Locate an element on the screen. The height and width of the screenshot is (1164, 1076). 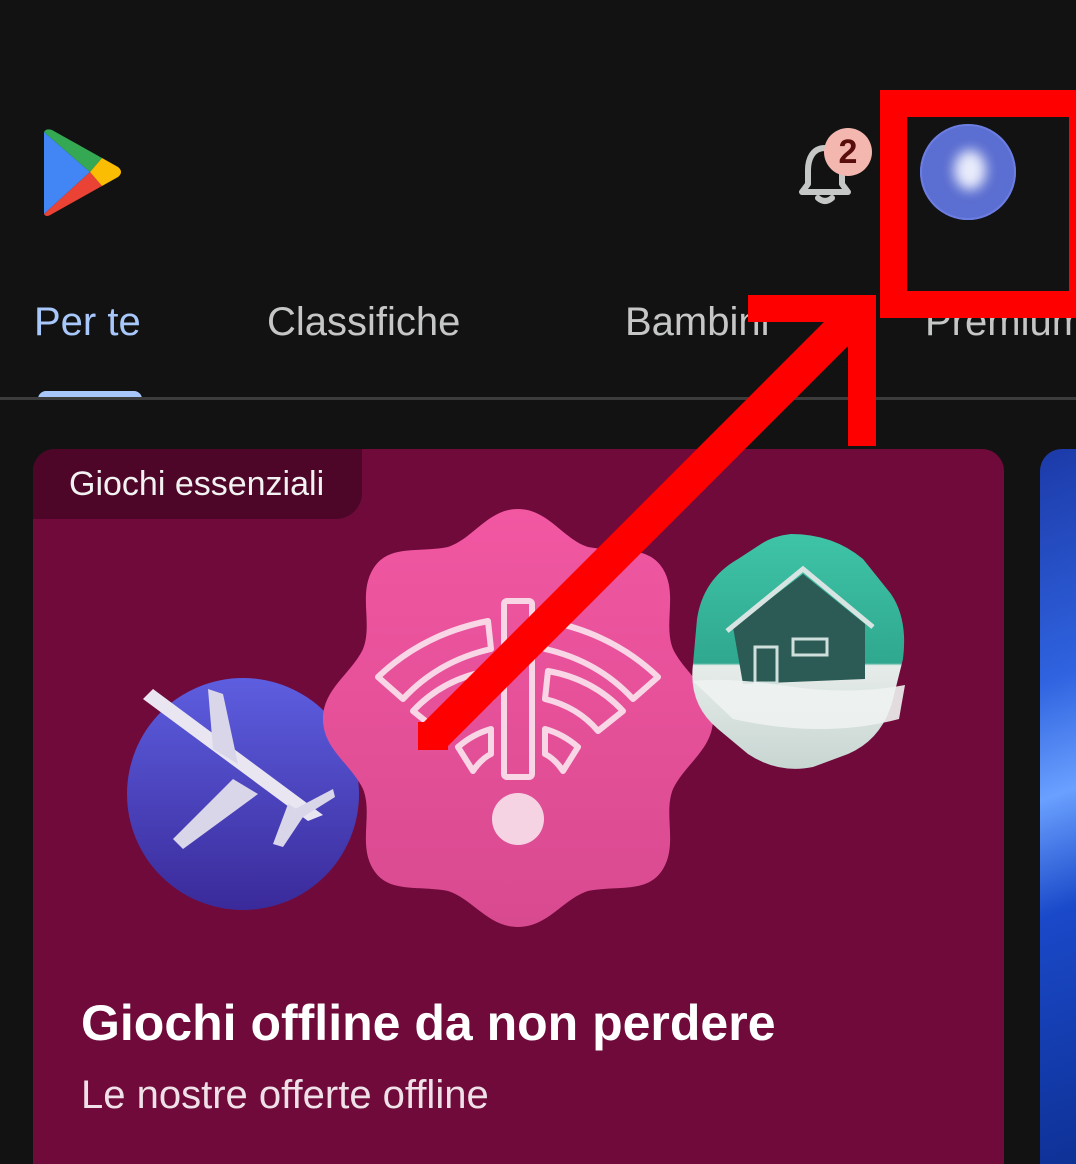
tab-per-te: Per te is located at coordinates (87, 322).